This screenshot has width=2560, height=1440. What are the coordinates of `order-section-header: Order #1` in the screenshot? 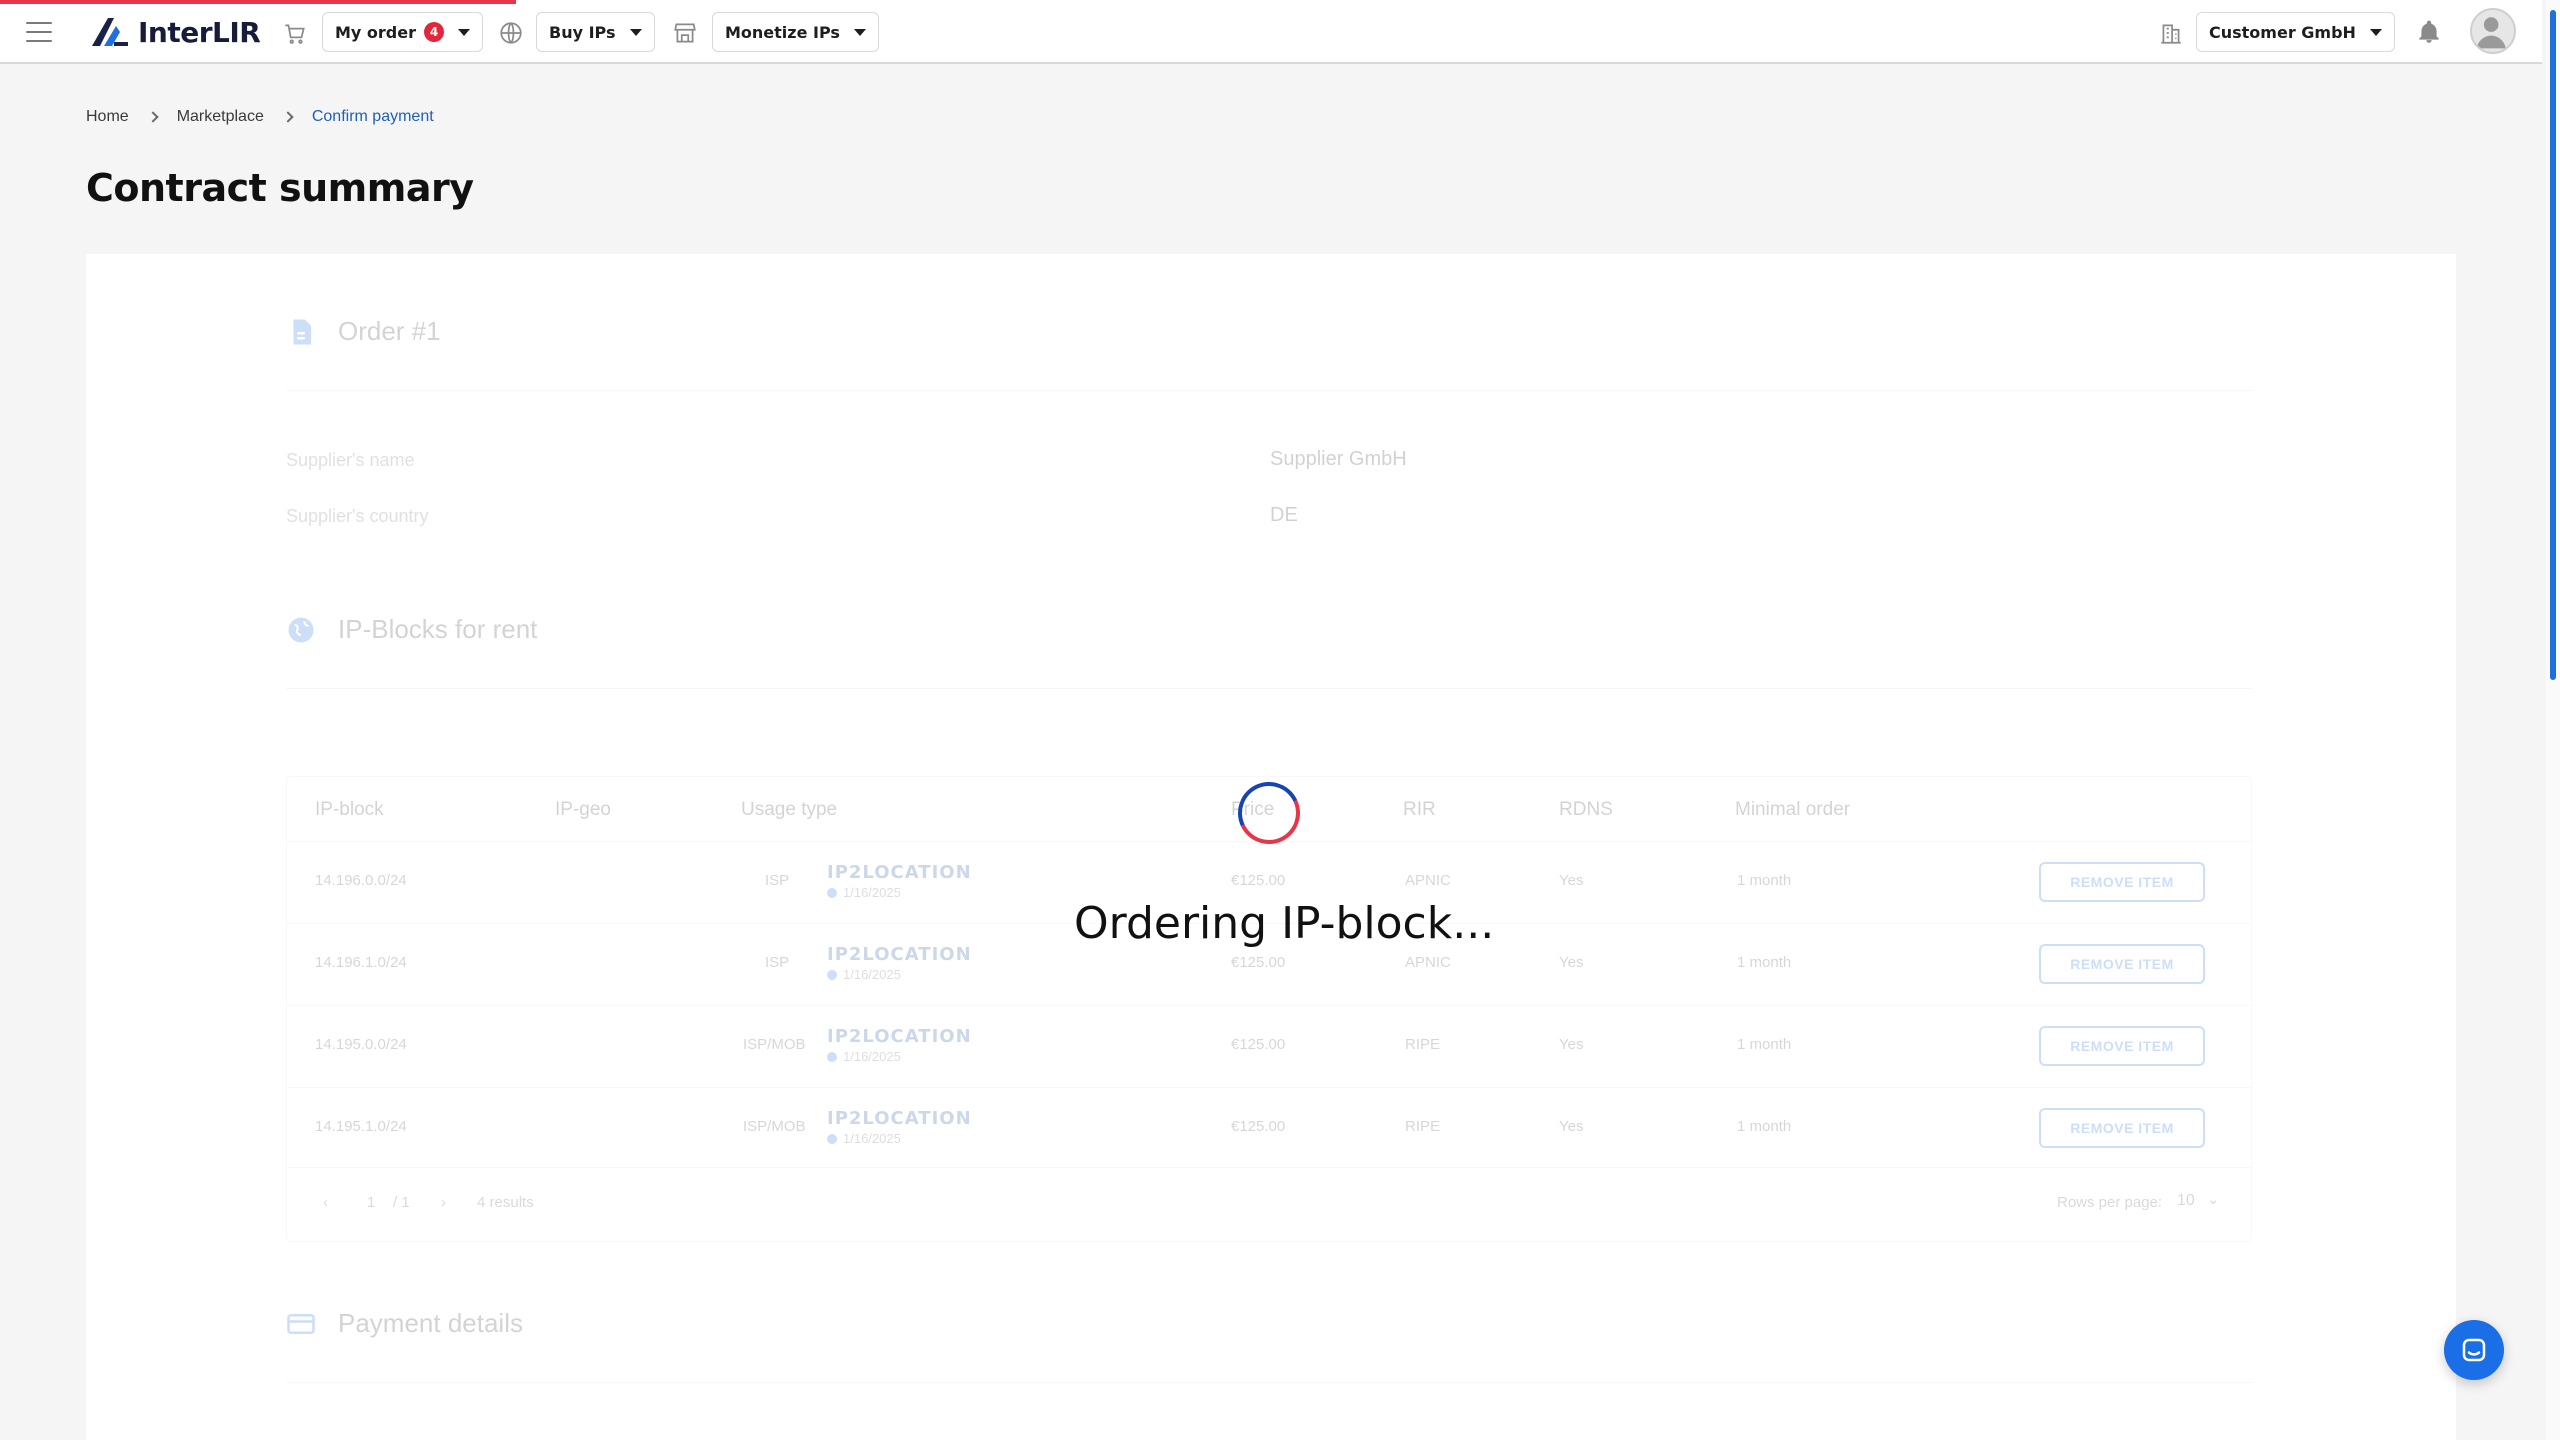 It's located at (363, 331).